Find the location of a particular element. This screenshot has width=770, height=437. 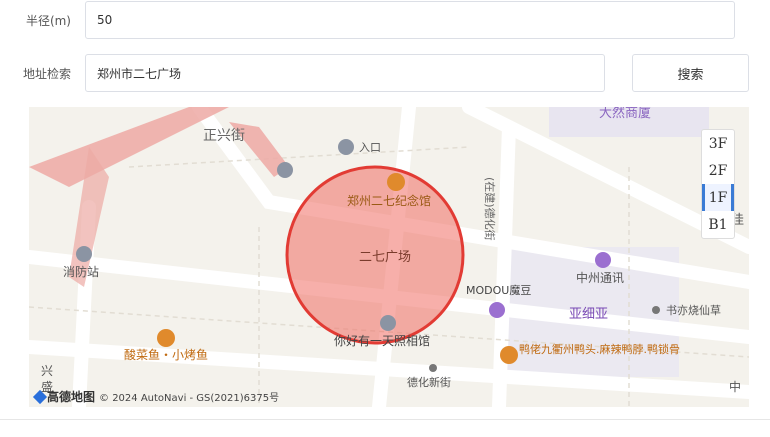

radius-row: 半径(m) 50 is located at coordinates (367, 20).